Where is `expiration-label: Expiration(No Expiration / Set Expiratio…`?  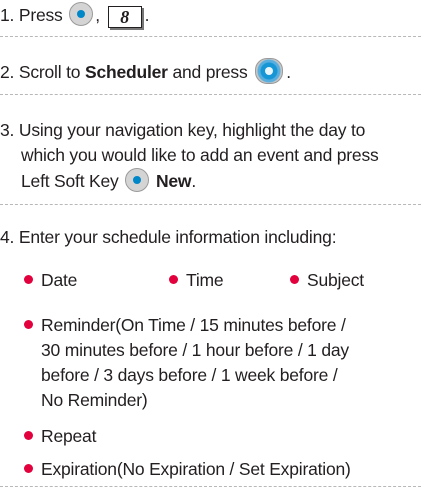 expiration-label: Expiration(No Expiration / Set Expiratio… is located at coordinates (196, 469).